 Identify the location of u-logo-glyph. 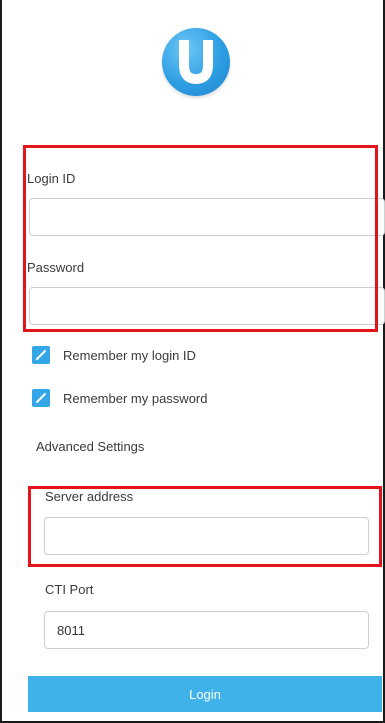
(196, 62).